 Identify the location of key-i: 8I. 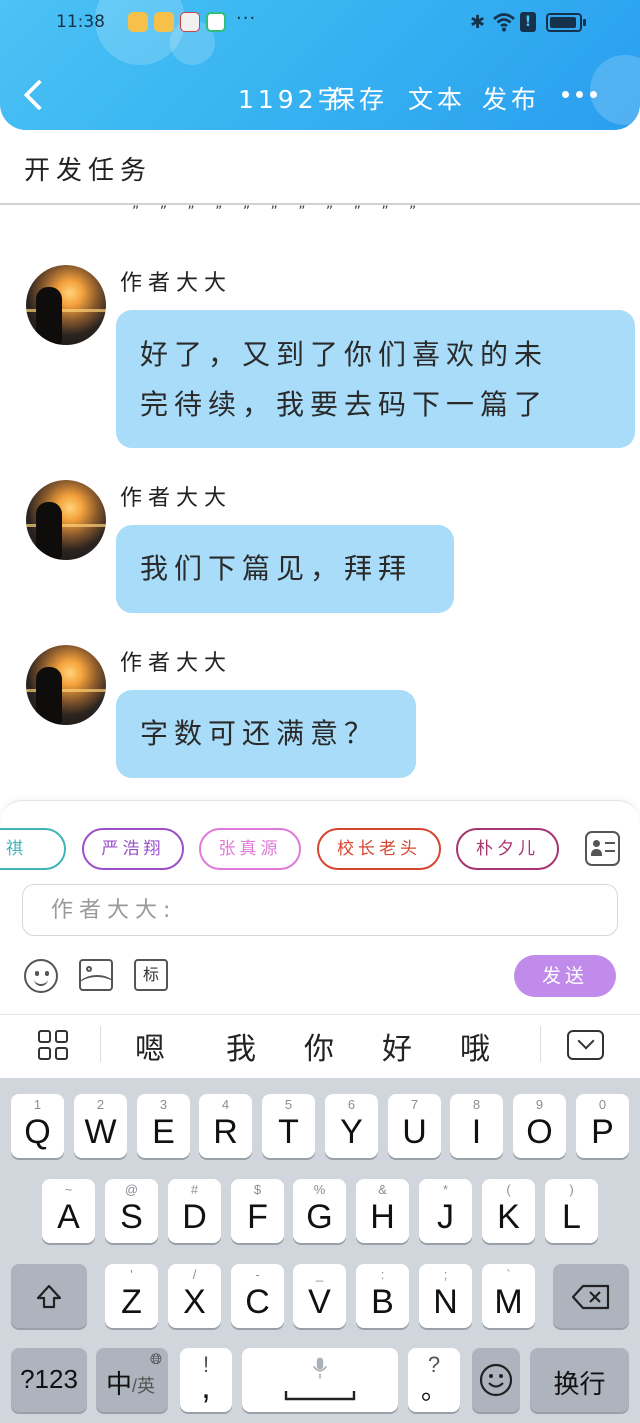
(476, 1126).